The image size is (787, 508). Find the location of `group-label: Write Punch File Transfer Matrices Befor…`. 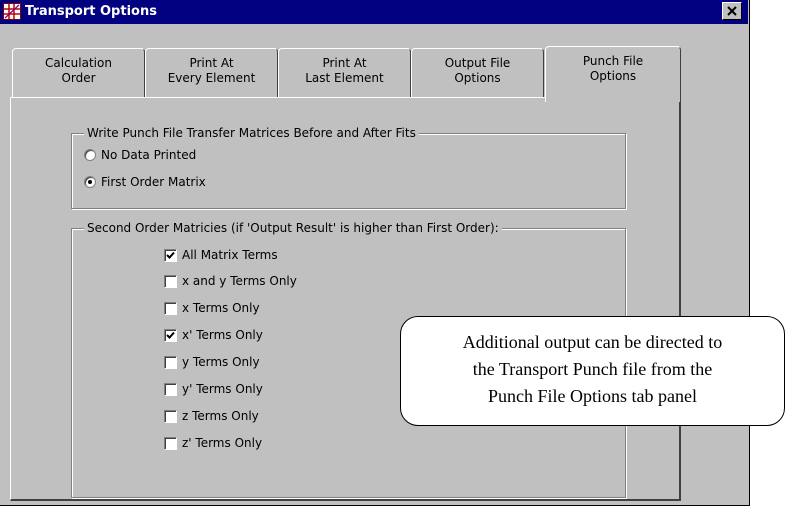

group-label: Write Punch File Transfer Matrices Befor… is located at coordinates (251, 133).